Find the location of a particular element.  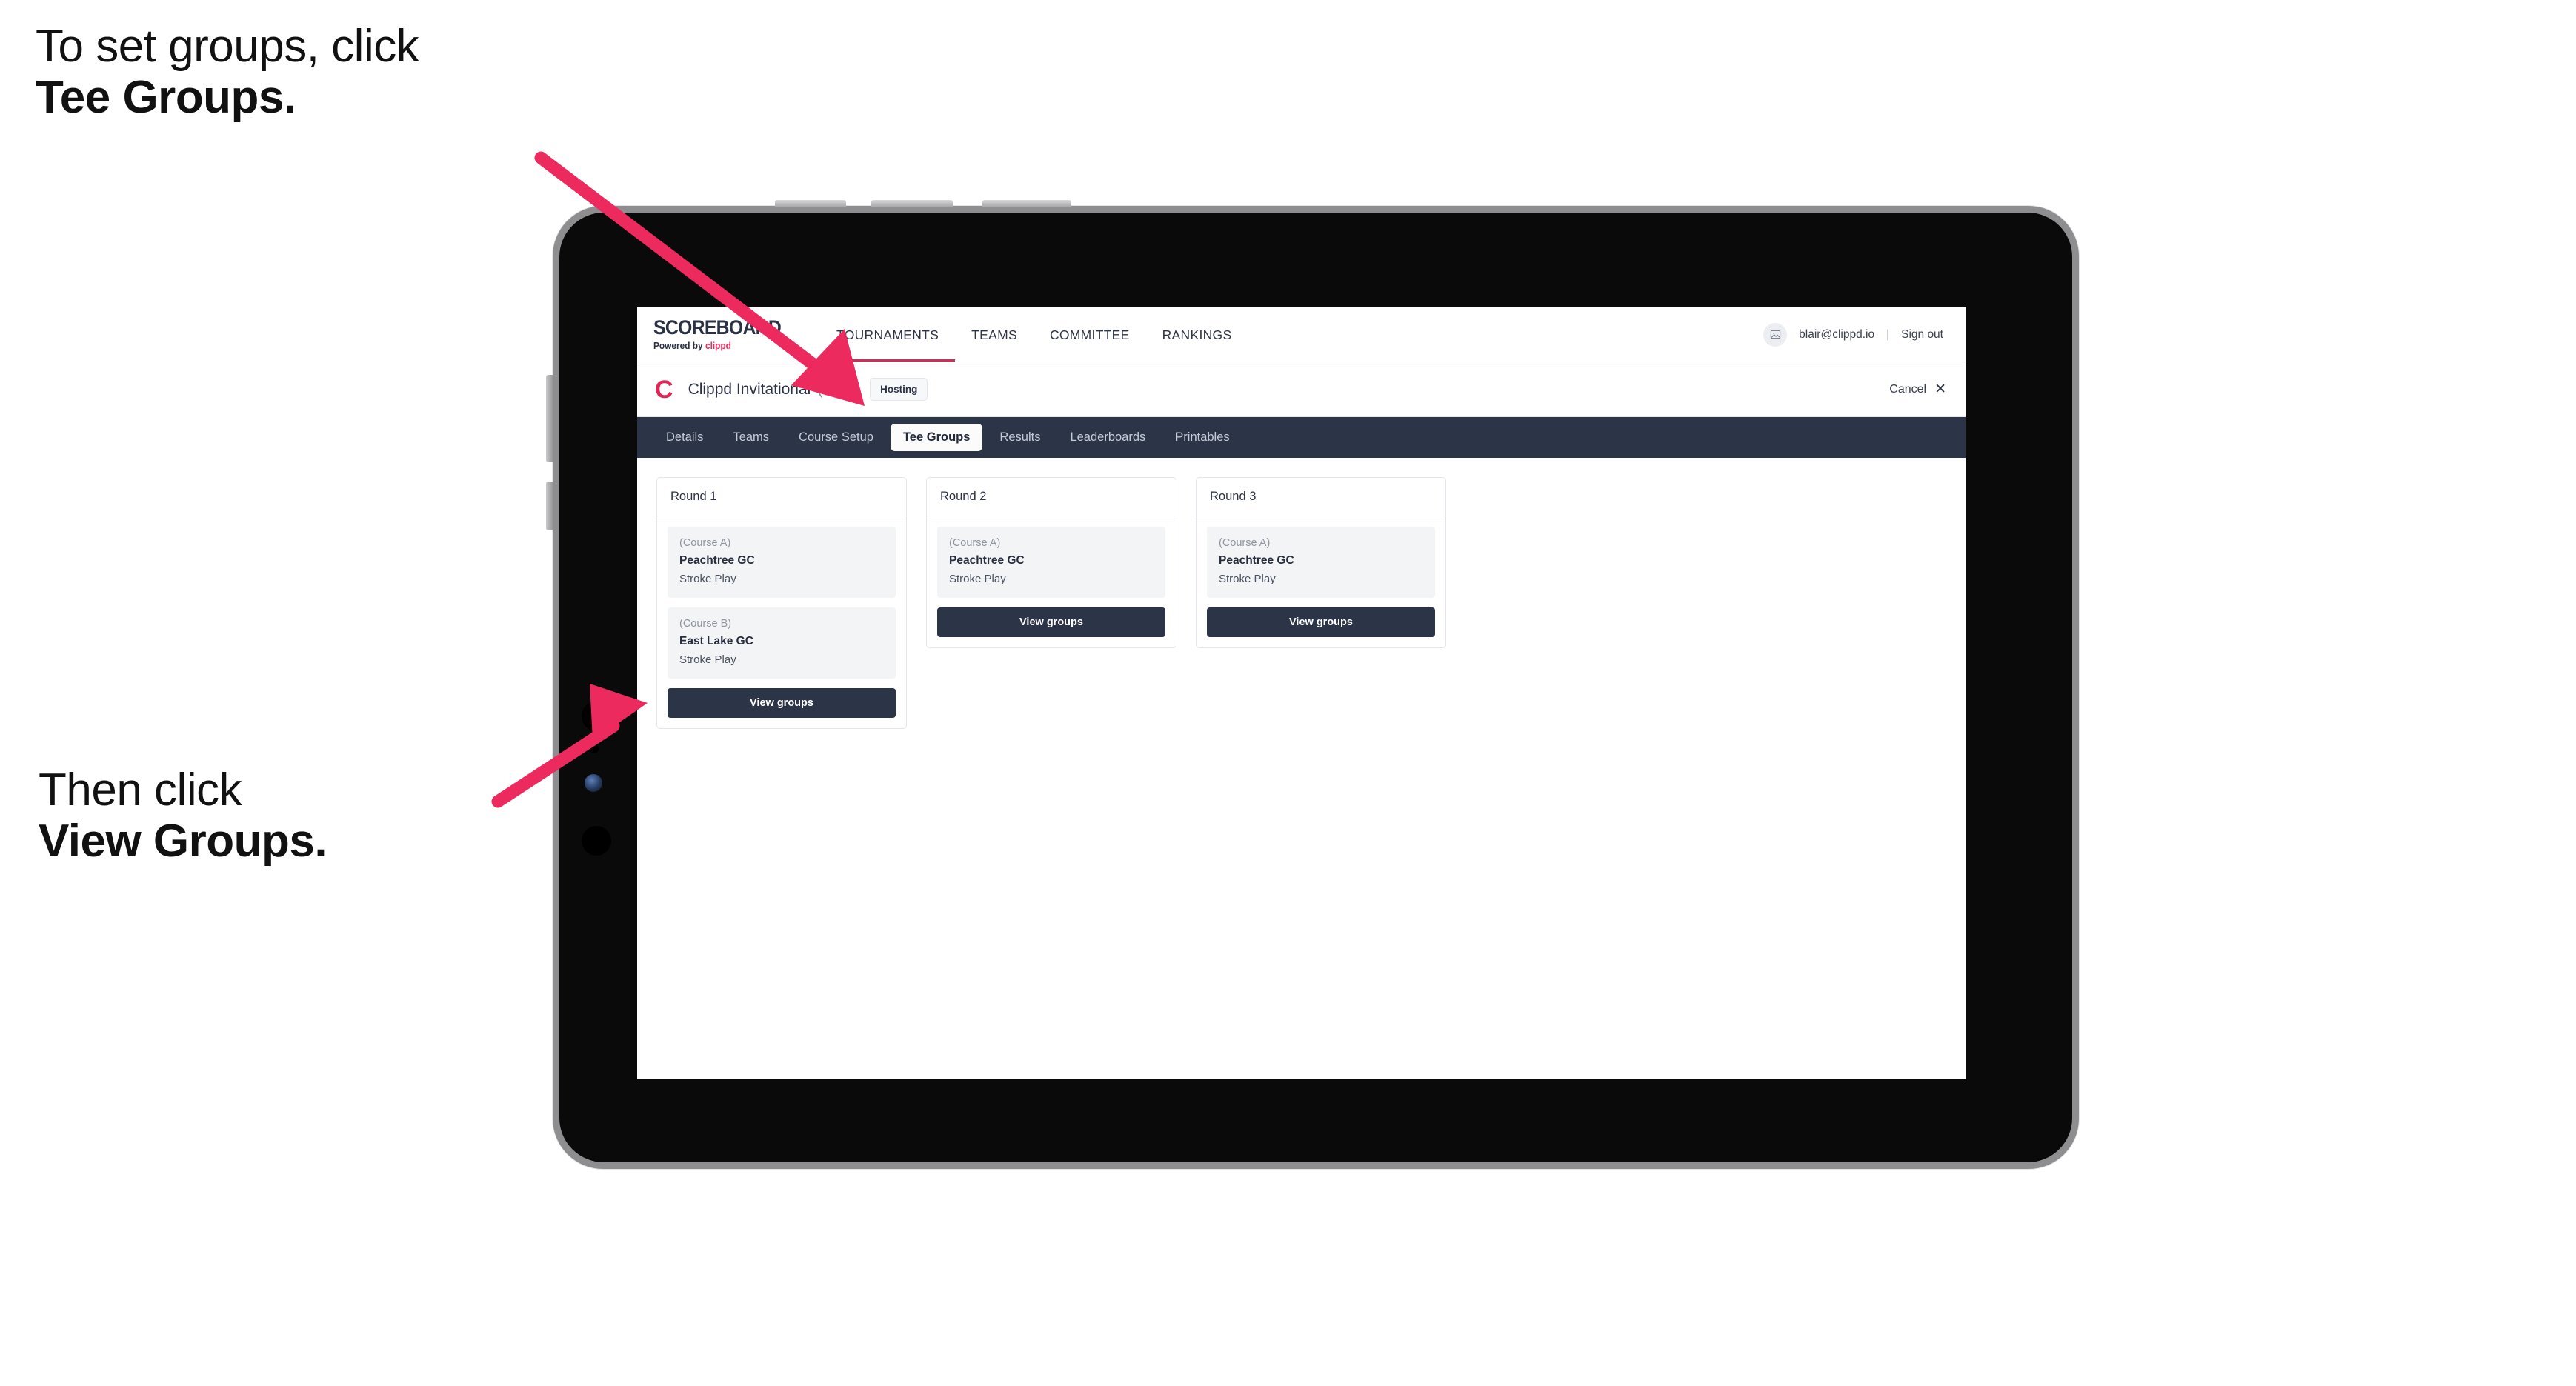

secondary-camera-lens-icon is located at coordinates (596, 841).